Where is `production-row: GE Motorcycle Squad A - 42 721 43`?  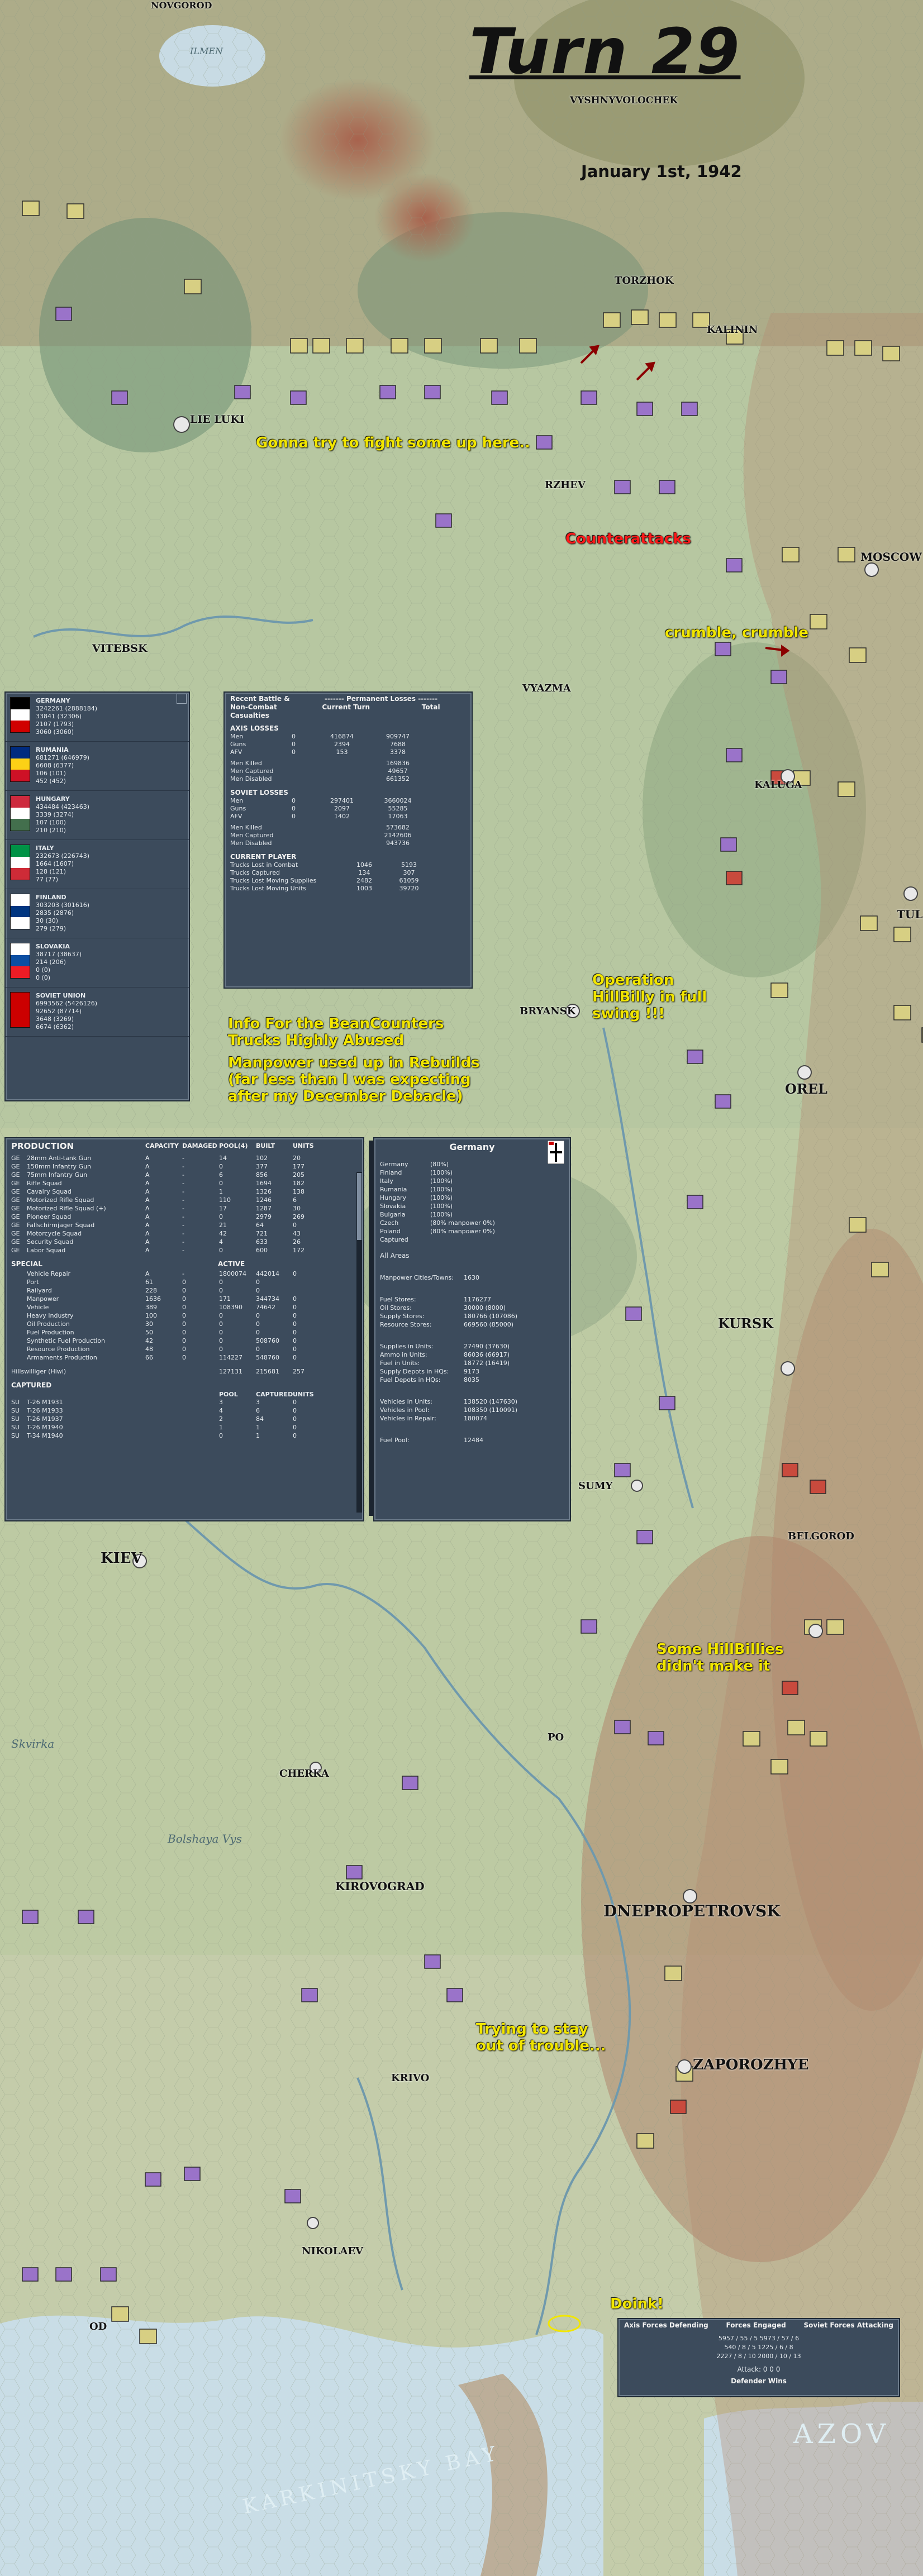 production-row: GE Motorcycle Squad A - 42 721 43 is located at coordinates (184, 1234).